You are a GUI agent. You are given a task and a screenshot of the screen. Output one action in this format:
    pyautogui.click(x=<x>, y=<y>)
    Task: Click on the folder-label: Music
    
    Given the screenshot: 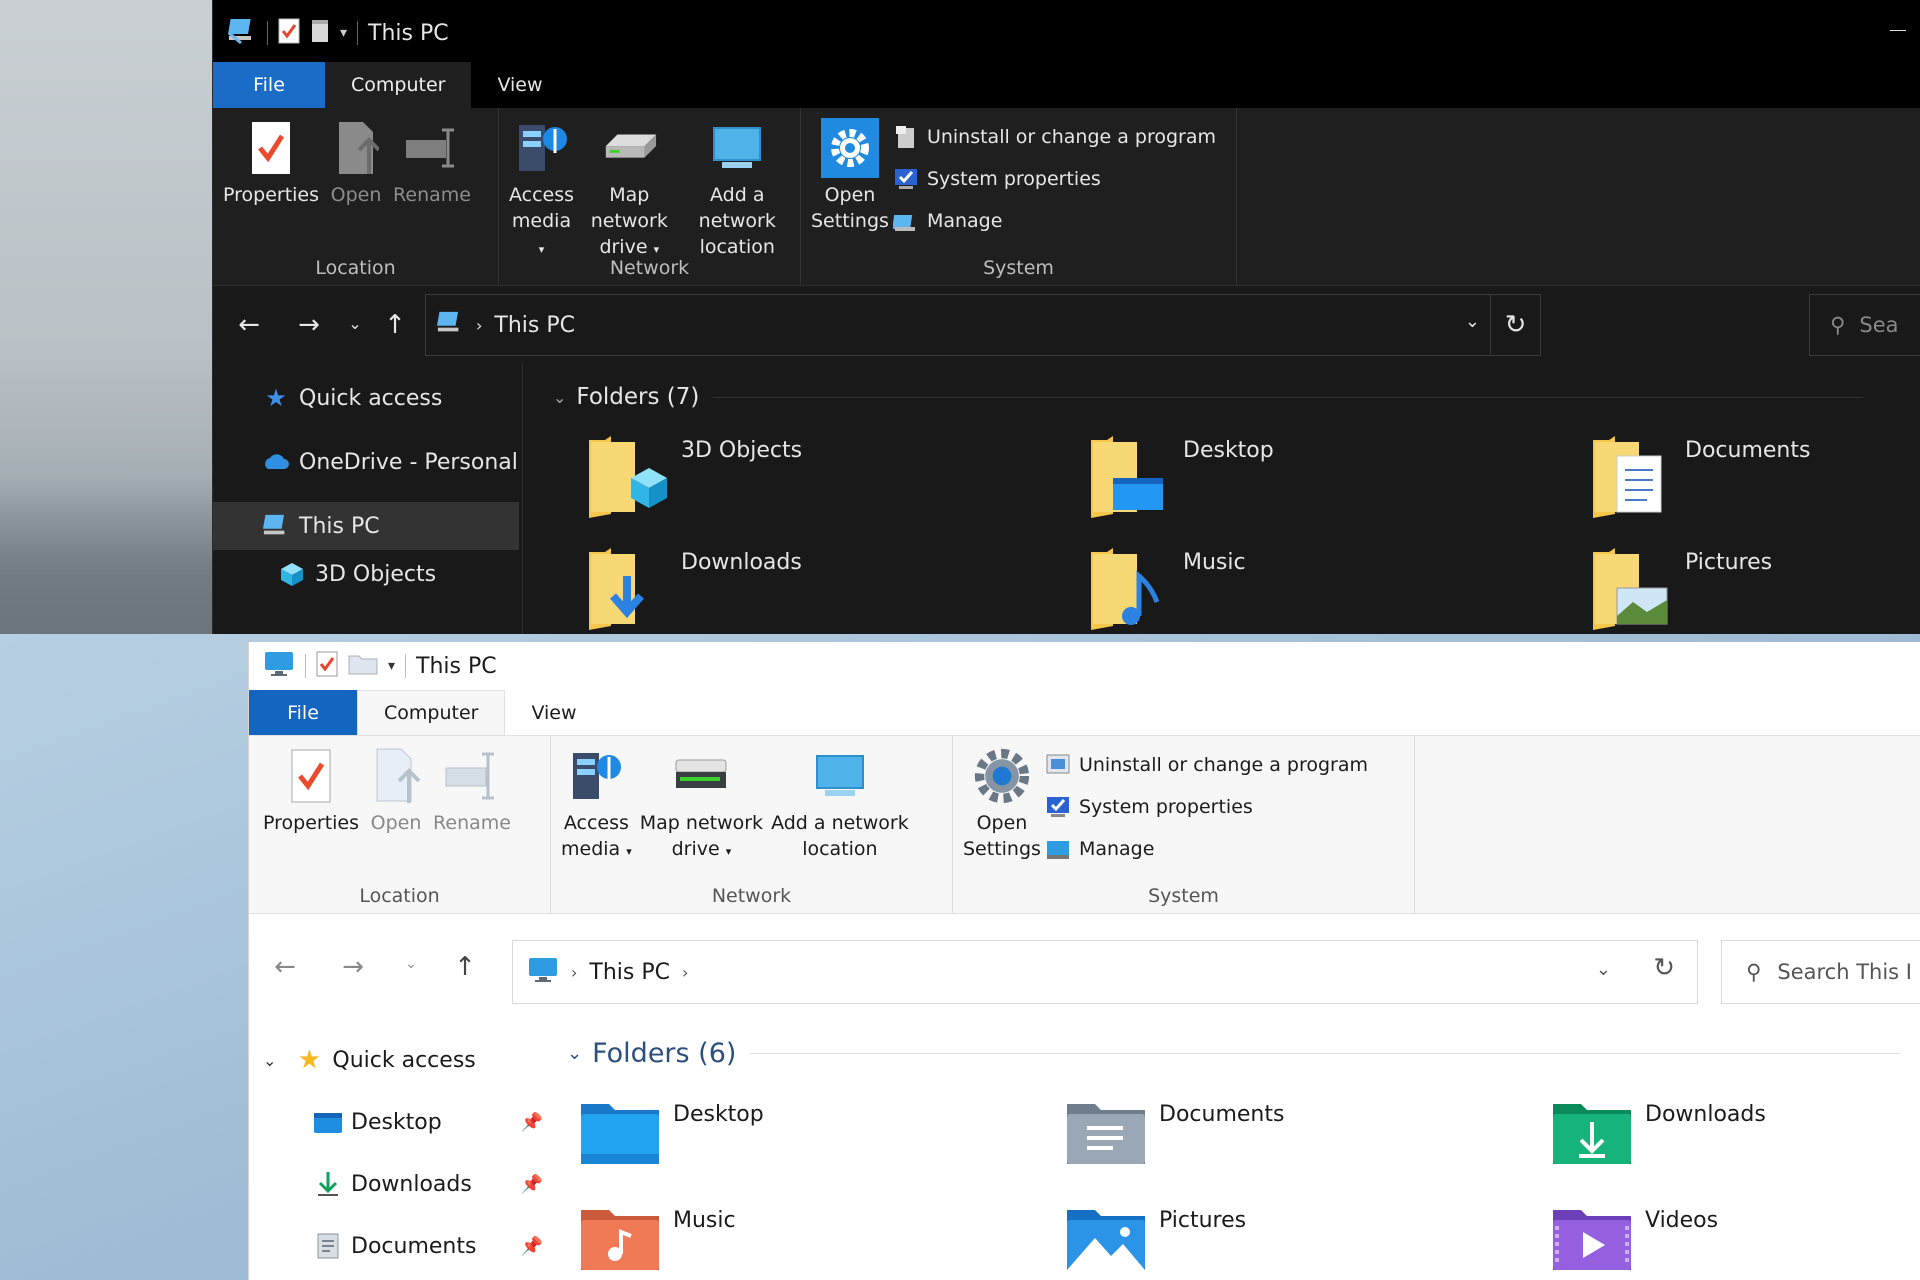 What is the action you would take?
    pyautogui.click(x=704, y=1220)
    